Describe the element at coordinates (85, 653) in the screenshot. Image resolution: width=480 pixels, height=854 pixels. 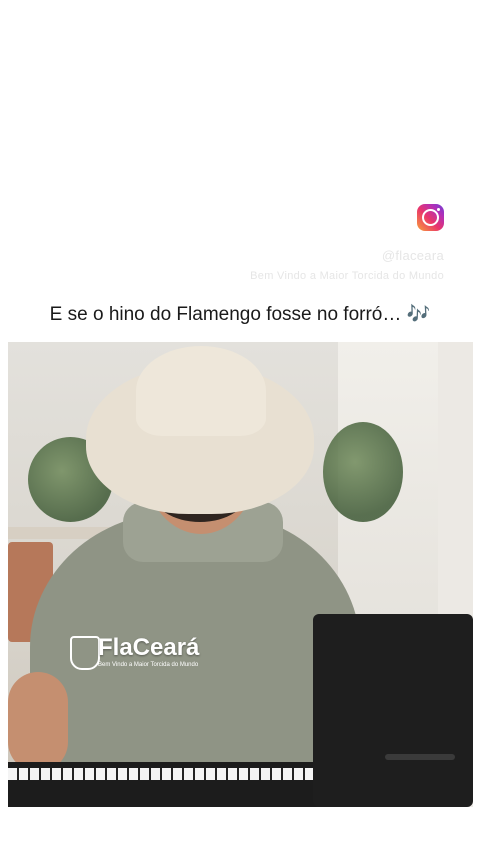
I see `flamengo-crest-icon` at that location.